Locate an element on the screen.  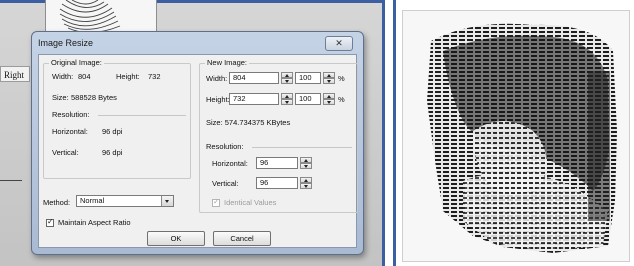
close-button: ✕ is located at coordinates (339, 43).